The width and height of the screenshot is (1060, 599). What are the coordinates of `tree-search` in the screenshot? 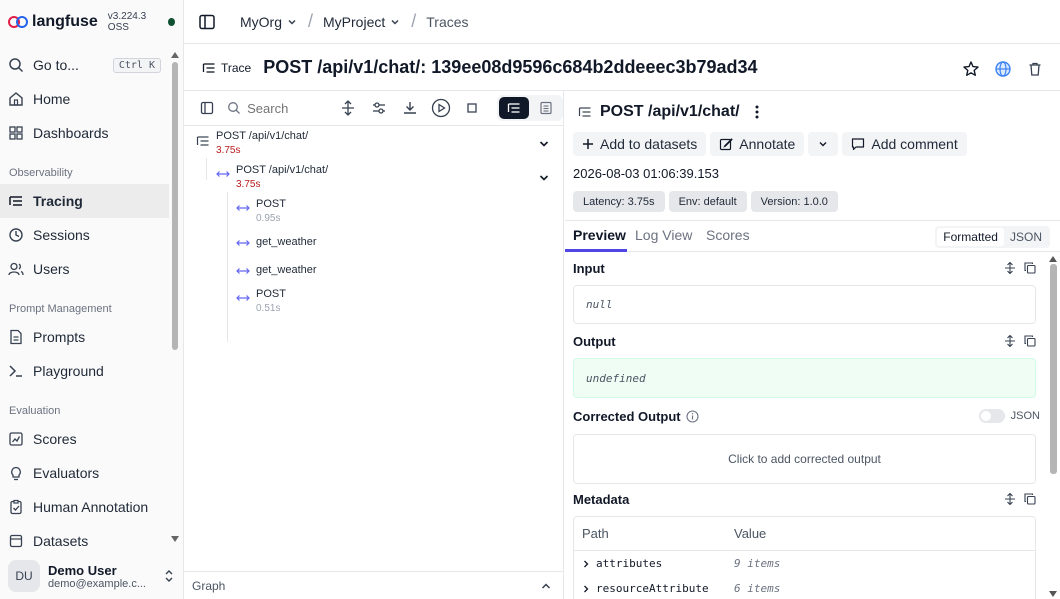 It's located at (275, 108).